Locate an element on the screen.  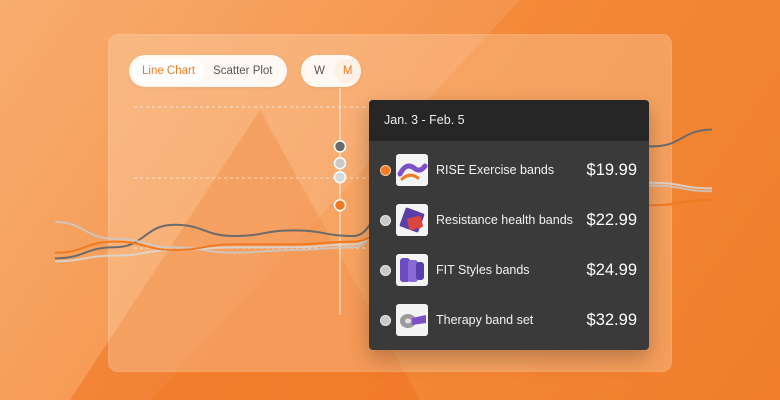
product-price: $22.99 is located at coordinates (611, 219).